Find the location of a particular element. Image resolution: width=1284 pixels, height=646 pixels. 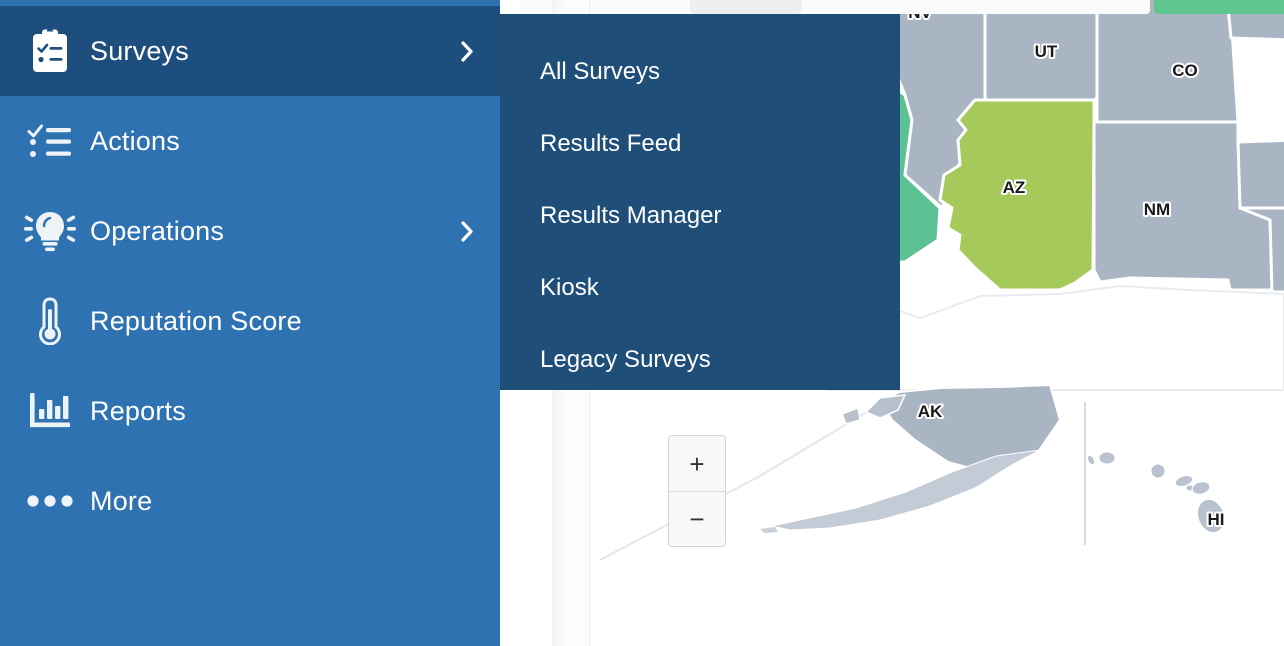

plus-icon: + is located at coordinates (697, 463).